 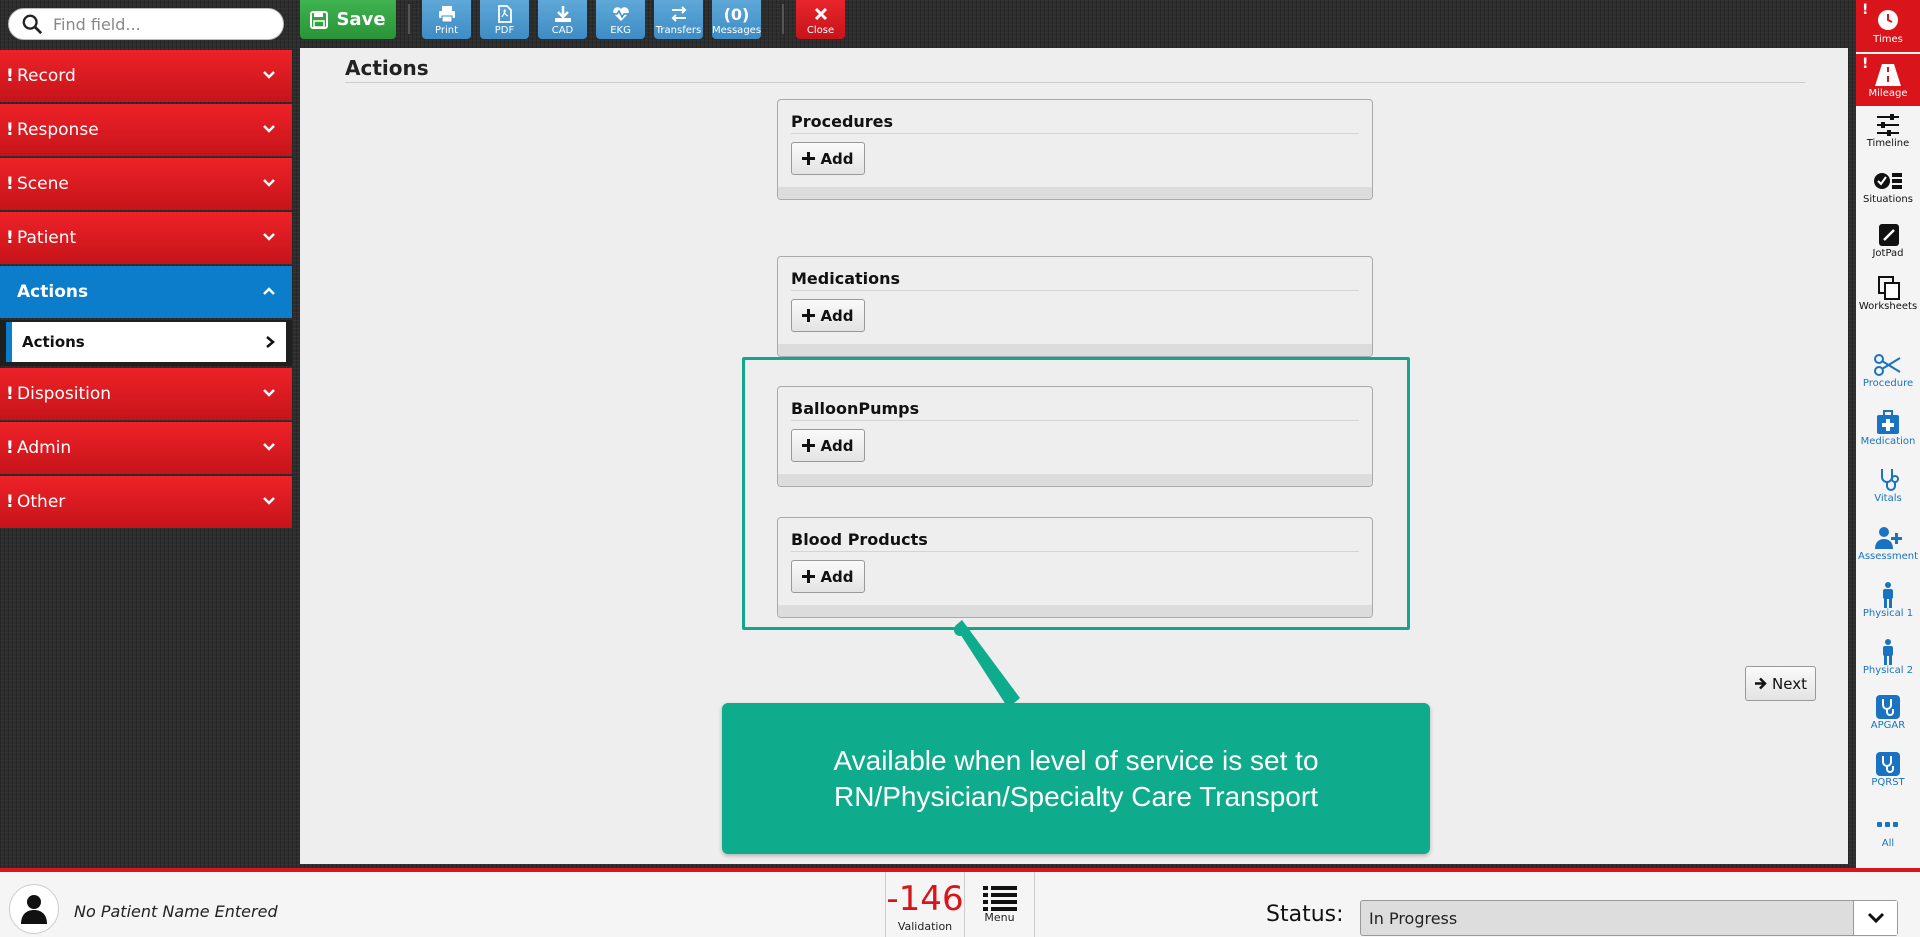 I want to click on all-tools-button: All, so click(x=1888, y=830).